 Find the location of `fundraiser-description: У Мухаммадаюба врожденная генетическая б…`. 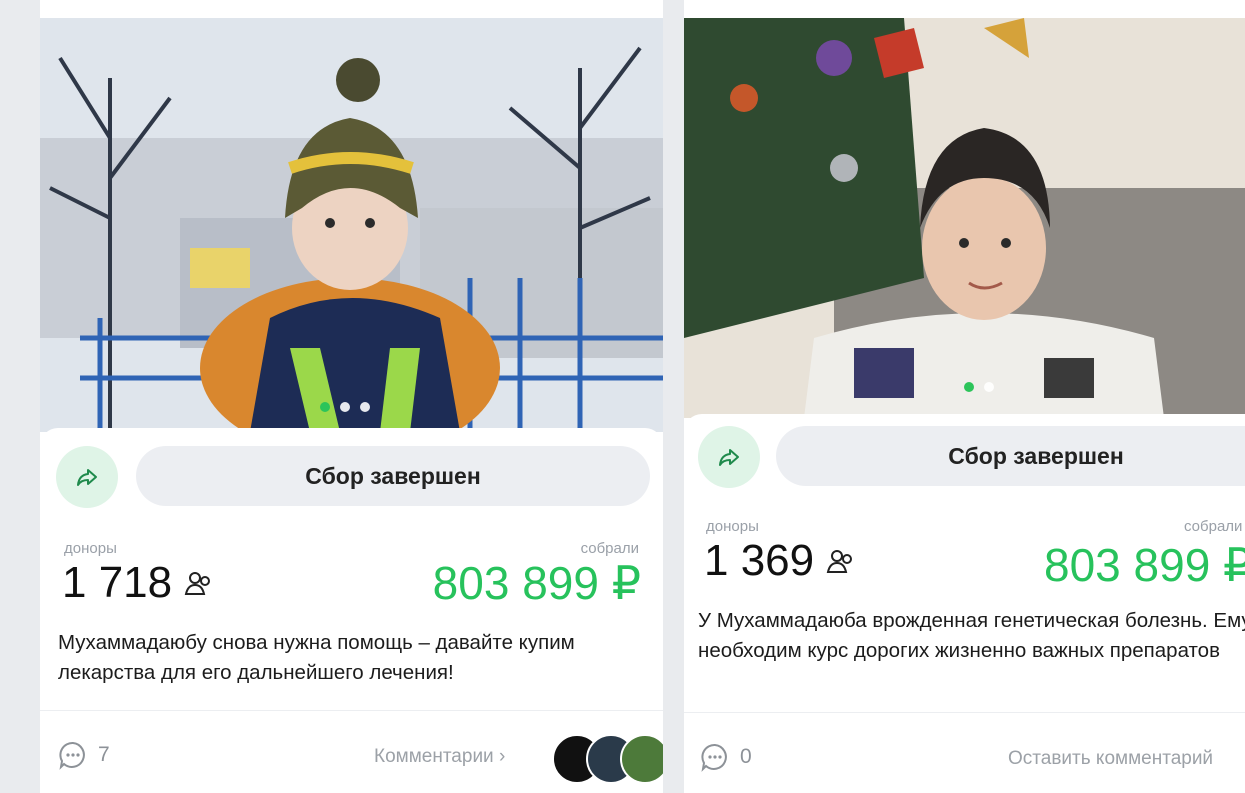

fundraiser-description: У Мухаммадаюба врожденная генетическая б… is located at coordinates (971, 635).